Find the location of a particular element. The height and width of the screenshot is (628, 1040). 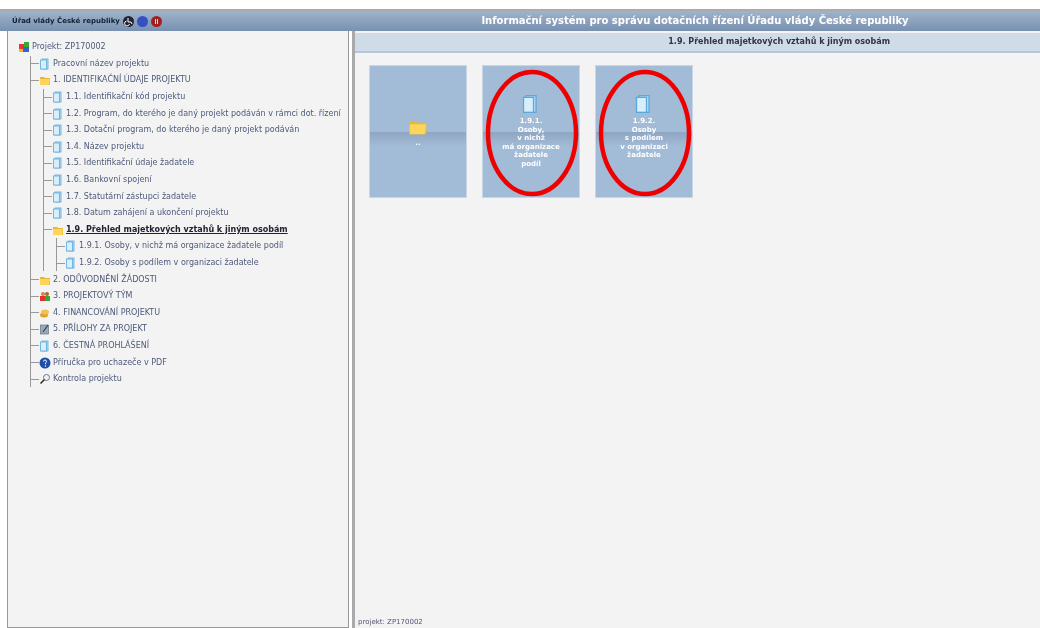

tree-item: 1.9.1. Osoby, v nichž má organizace žadatele podíl is located at coordinates (180, 246).